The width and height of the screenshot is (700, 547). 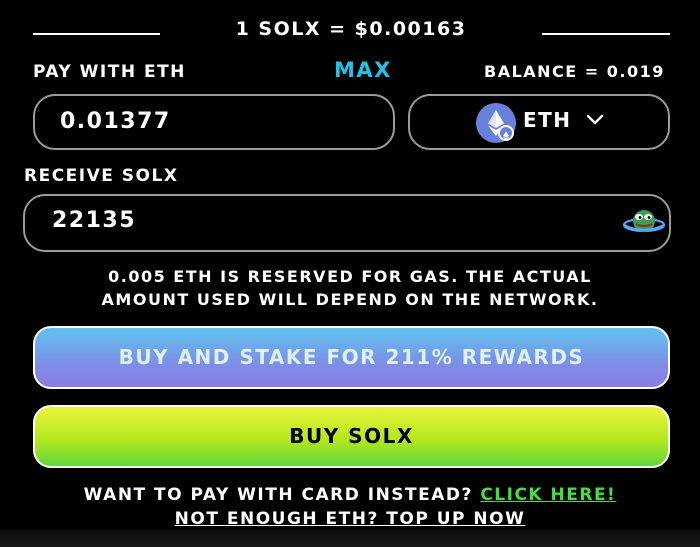 What do you see at coordinates (96, 34) in the screenshot?
I see `divider-left` at bounding box center [96, 34].